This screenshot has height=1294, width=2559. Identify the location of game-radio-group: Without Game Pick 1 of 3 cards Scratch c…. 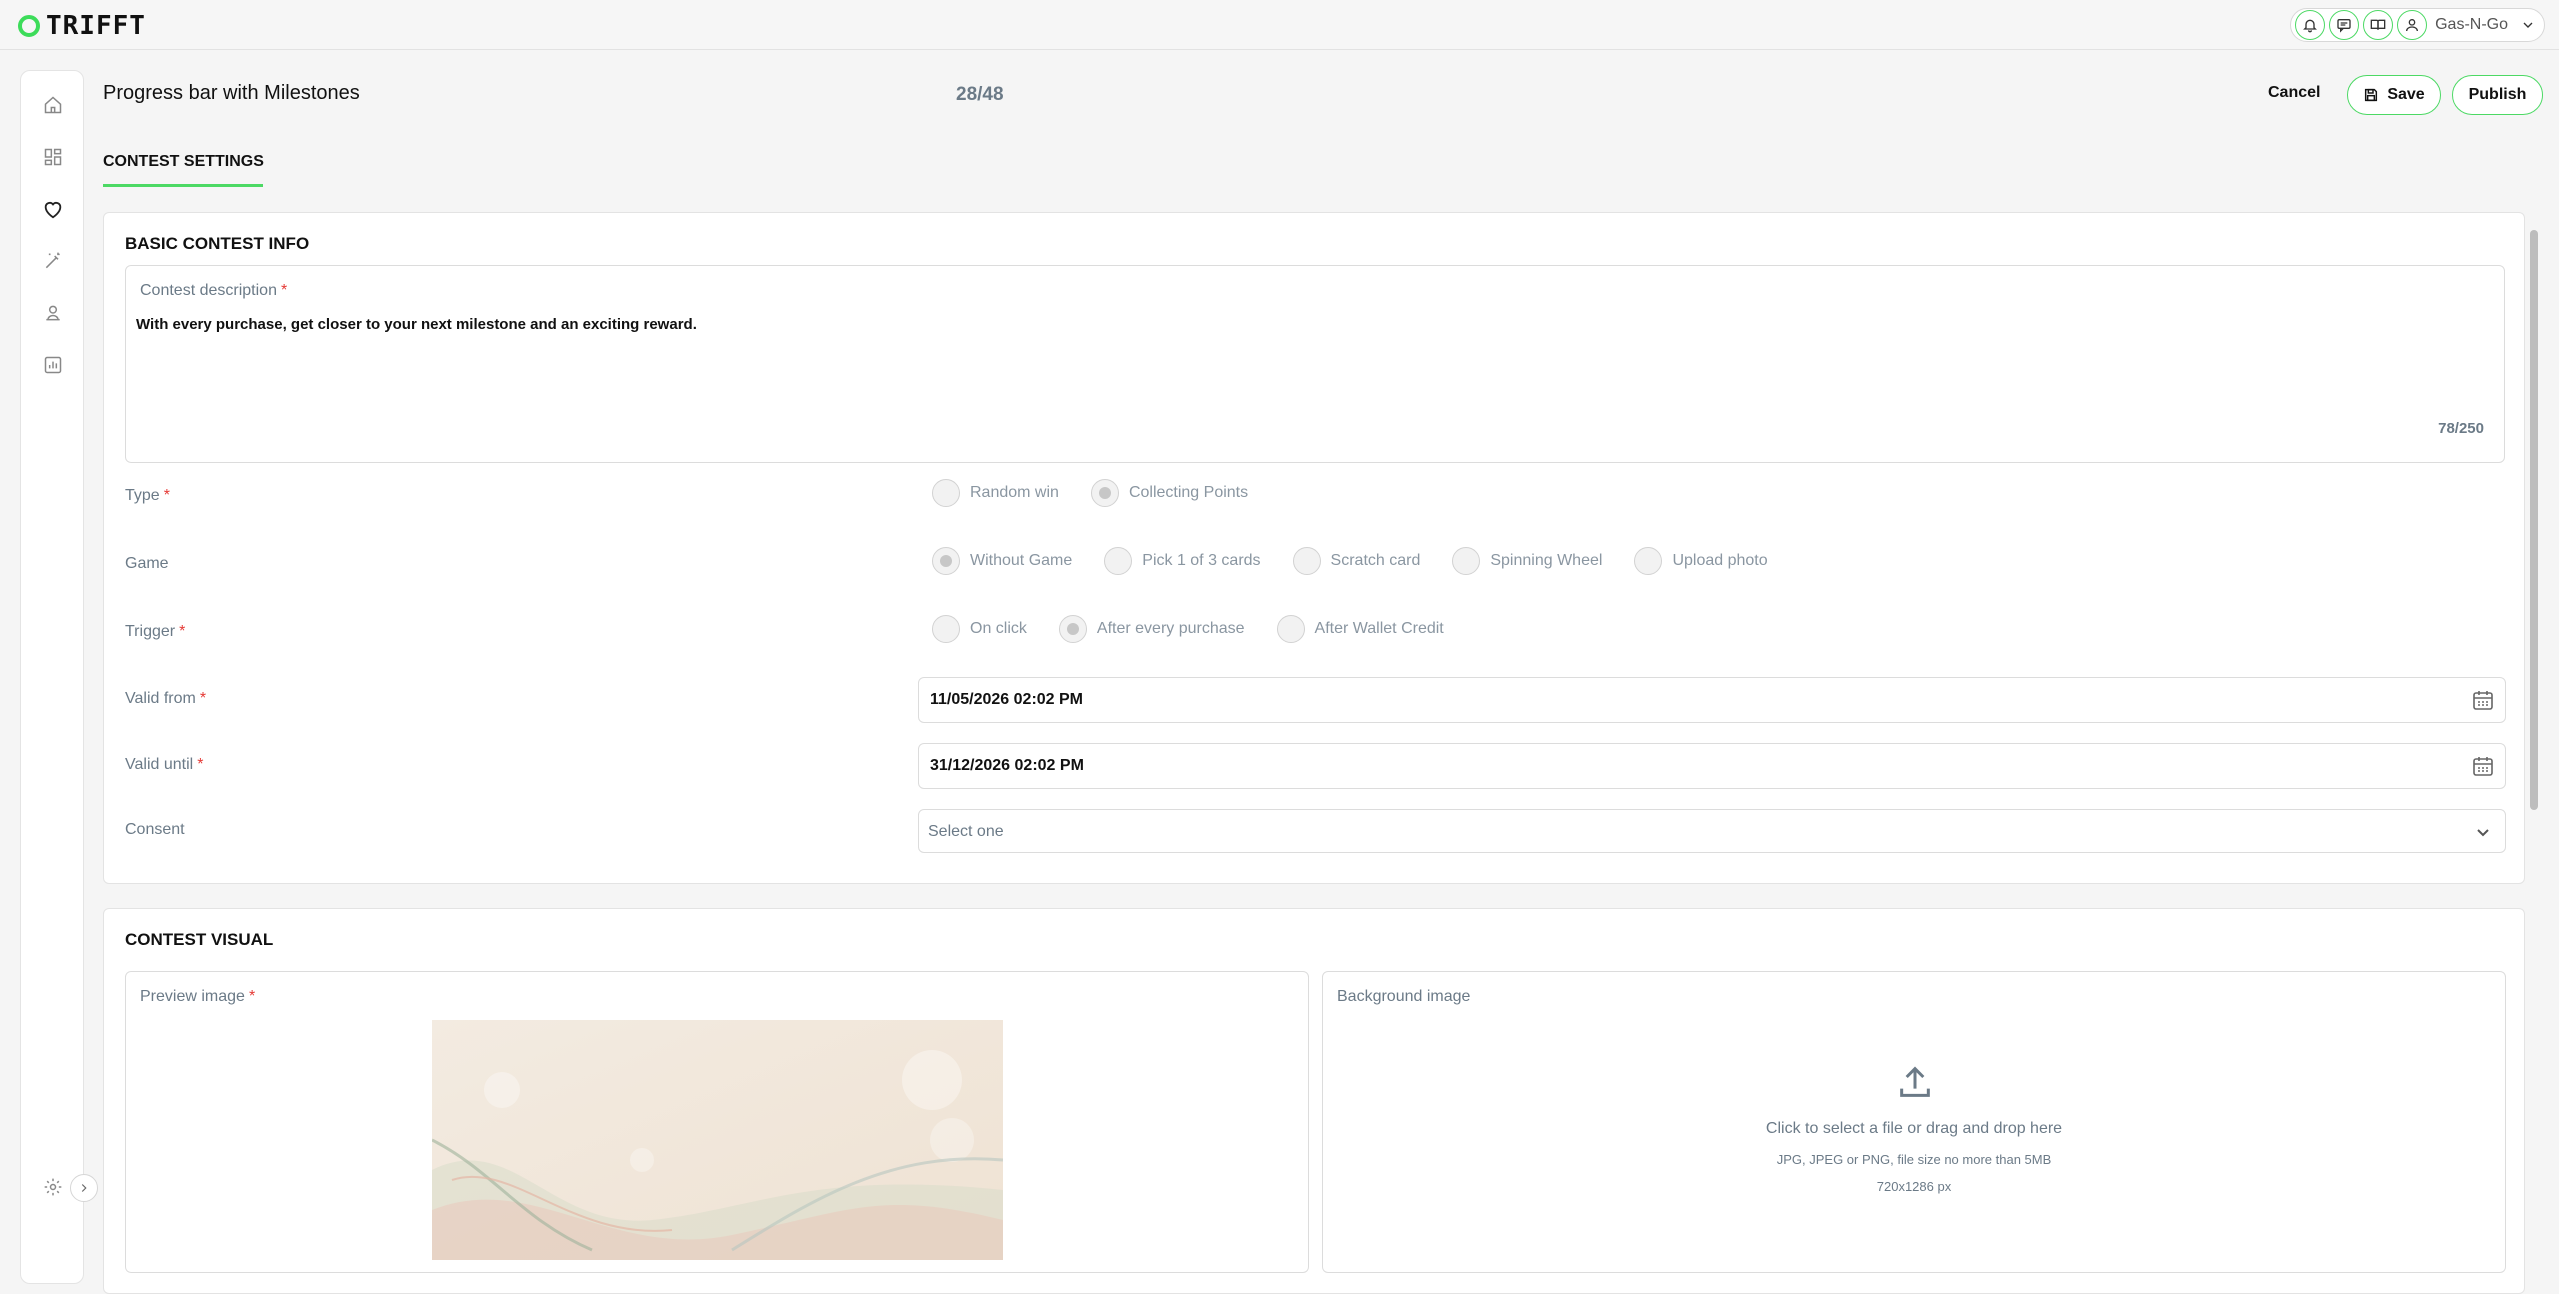
(1366, 561).